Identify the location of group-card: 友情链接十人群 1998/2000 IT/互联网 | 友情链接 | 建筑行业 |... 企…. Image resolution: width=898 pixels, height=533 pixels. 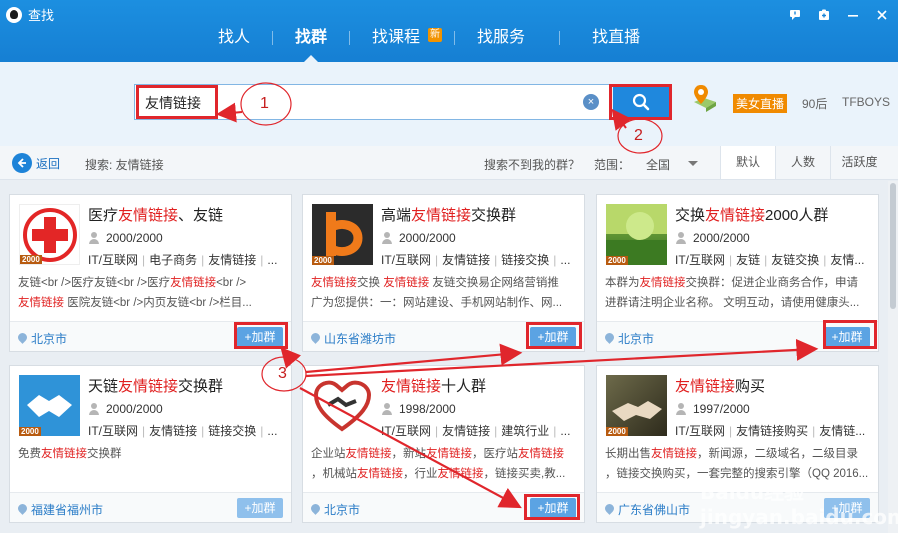
(443, 444).